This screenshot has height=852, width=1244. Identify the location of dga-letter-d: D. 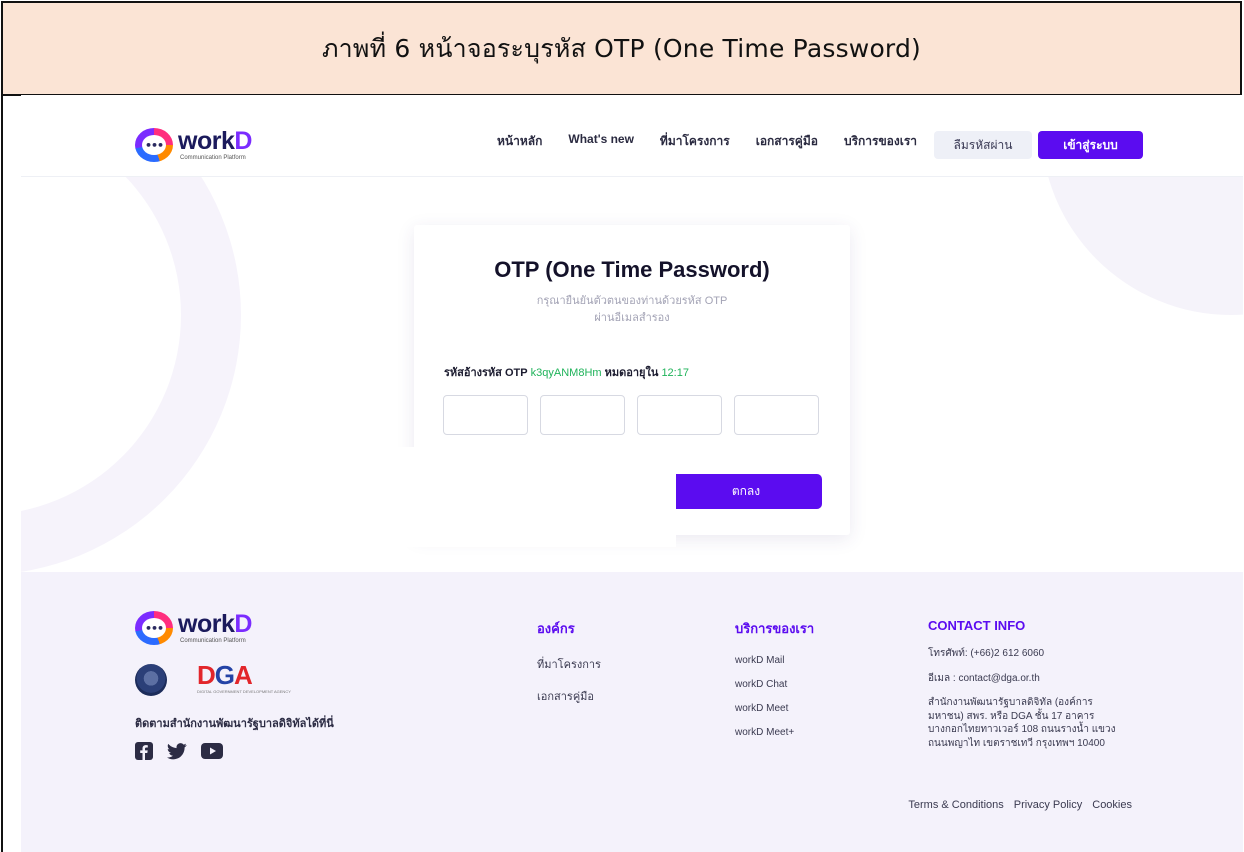
(206, 675).